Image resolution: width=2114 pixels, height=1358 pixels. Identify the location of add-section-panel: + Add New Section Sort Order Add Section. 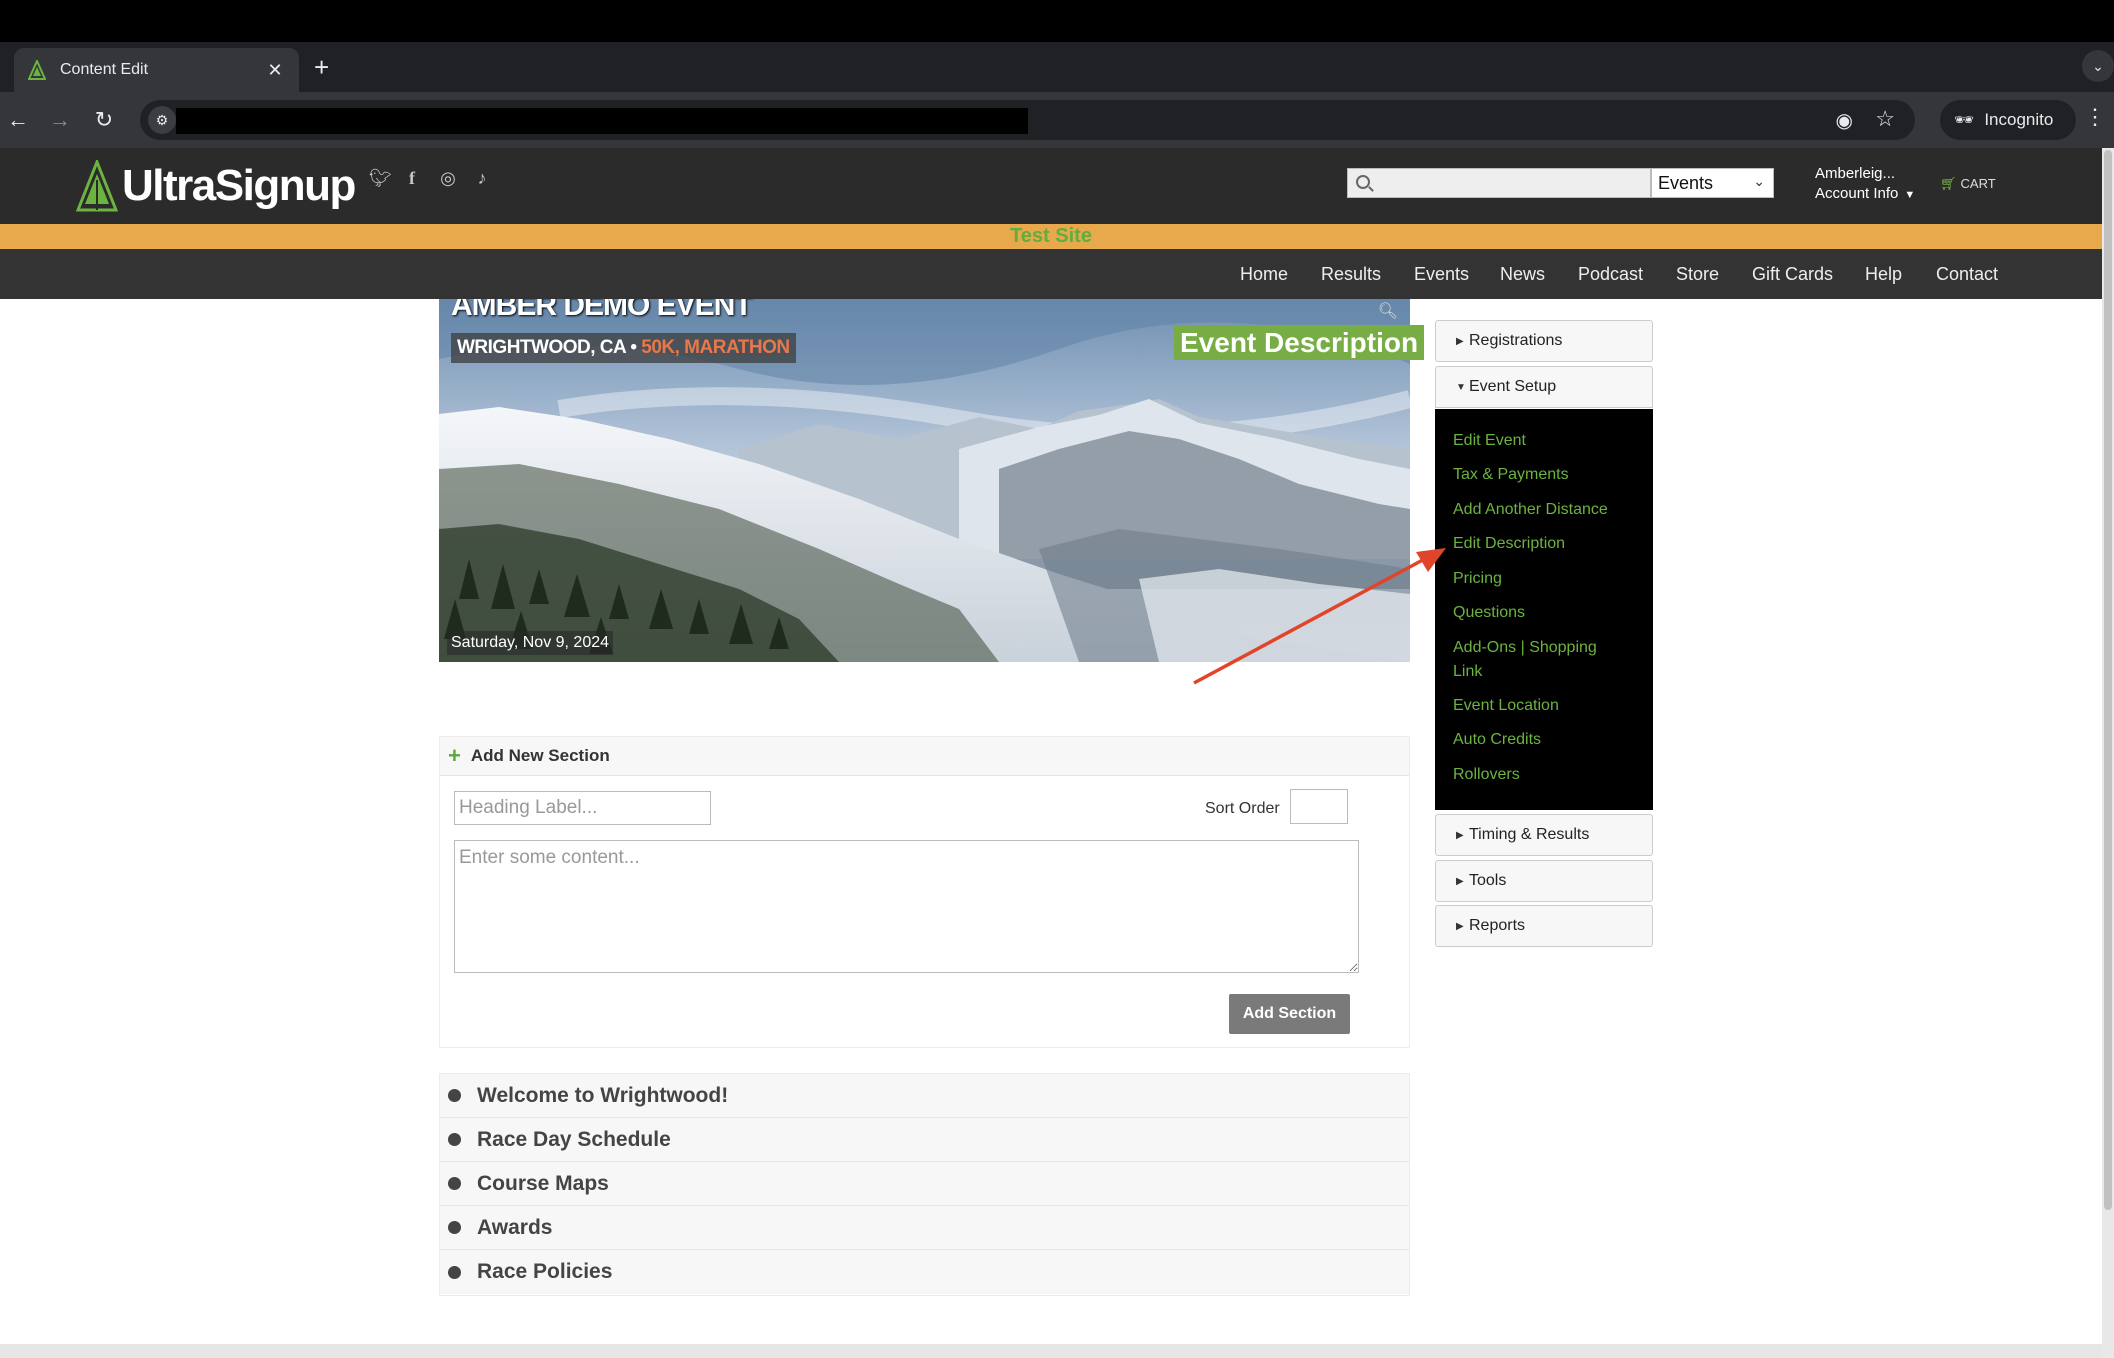
(924, 892).